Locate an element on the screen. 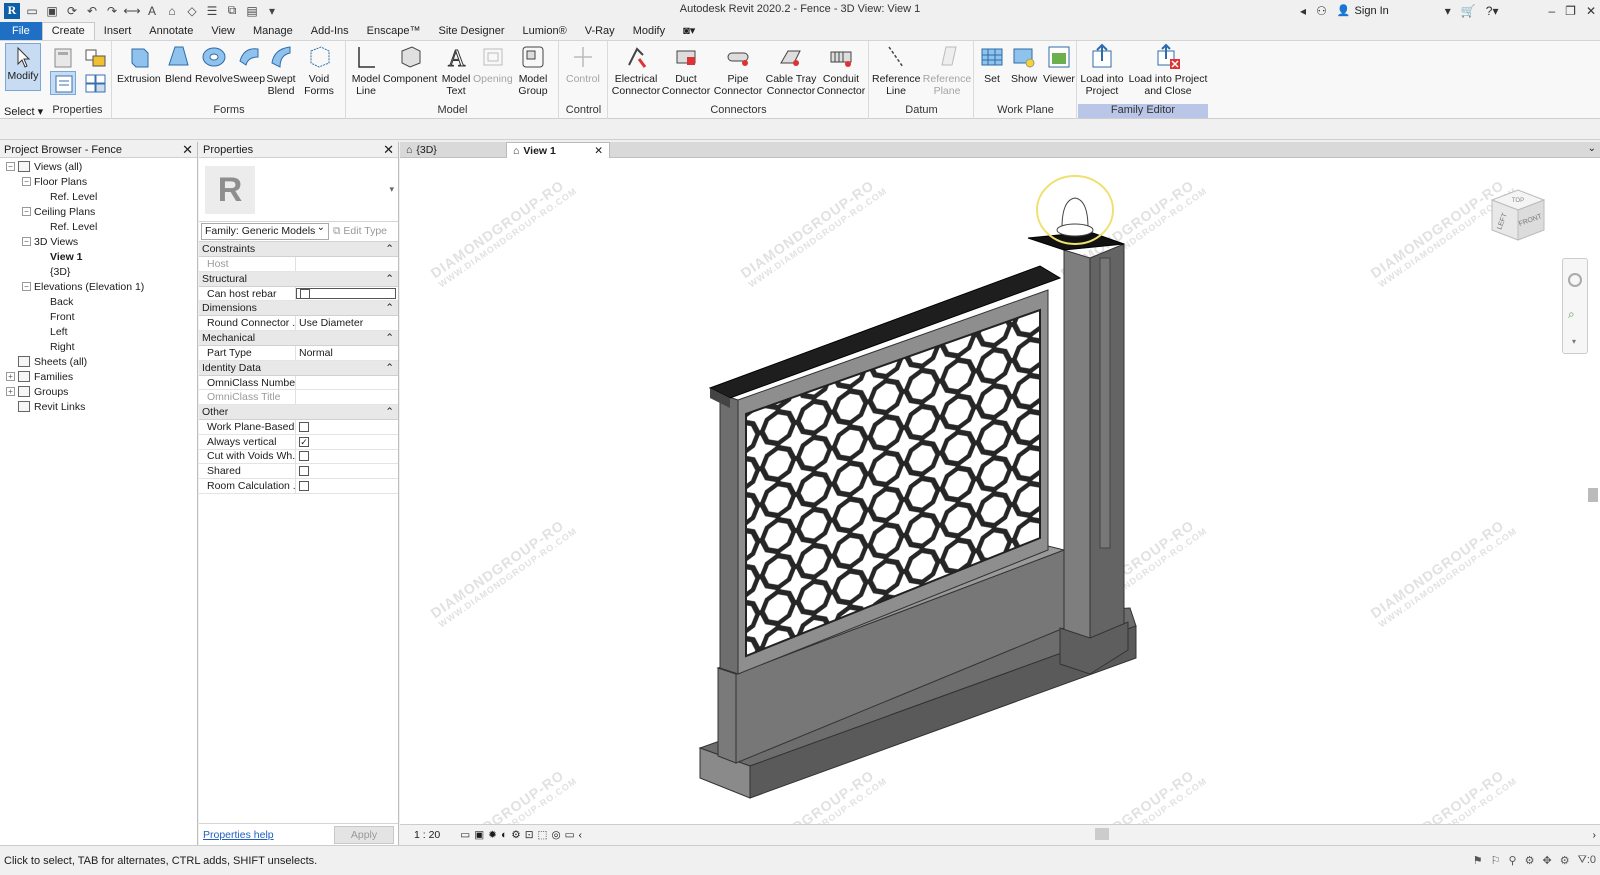  save-icon: ▣ is located at coordinates (52, 11).